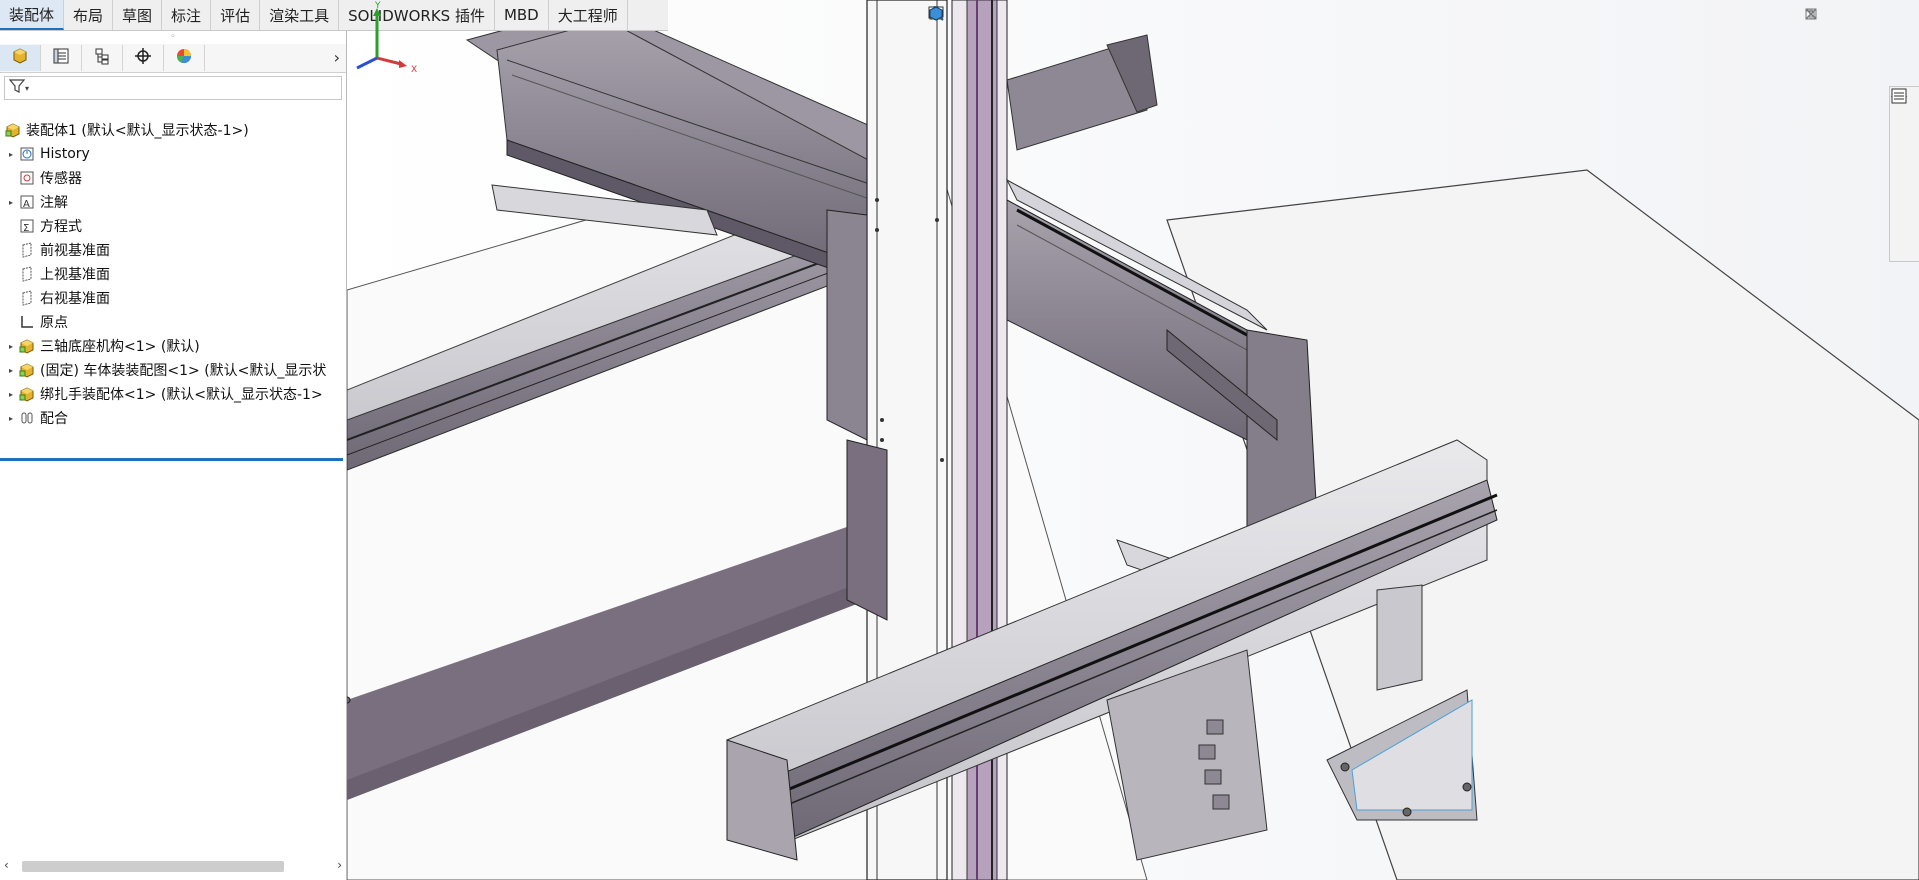 The height and width of the screenshot is (880, 1919). What do you see at coordinates (187, 15) in the screenshot?
I see `tab-3: 标注` at bounding box center [187, 15].